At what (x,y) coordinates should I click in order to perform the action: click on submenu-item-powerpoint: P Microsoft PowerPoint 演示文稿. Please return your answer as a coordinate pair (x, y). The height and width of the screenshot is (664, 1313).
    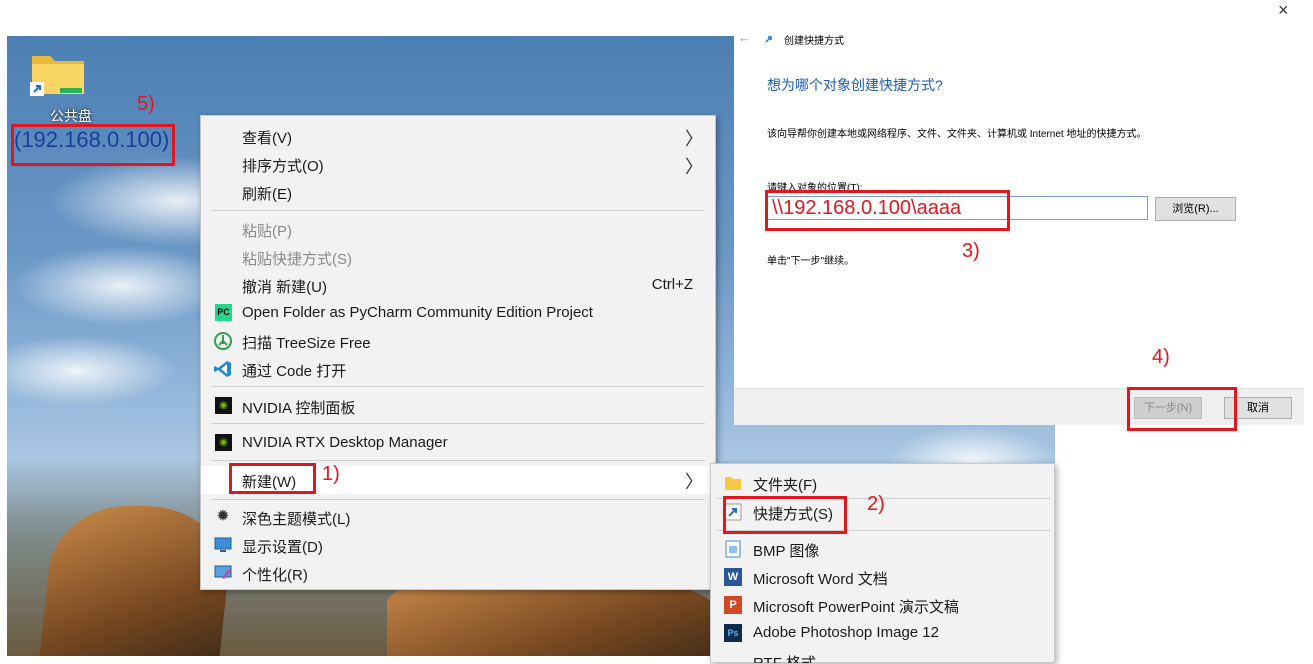
    Looking at the image, I should click on (882, 605).